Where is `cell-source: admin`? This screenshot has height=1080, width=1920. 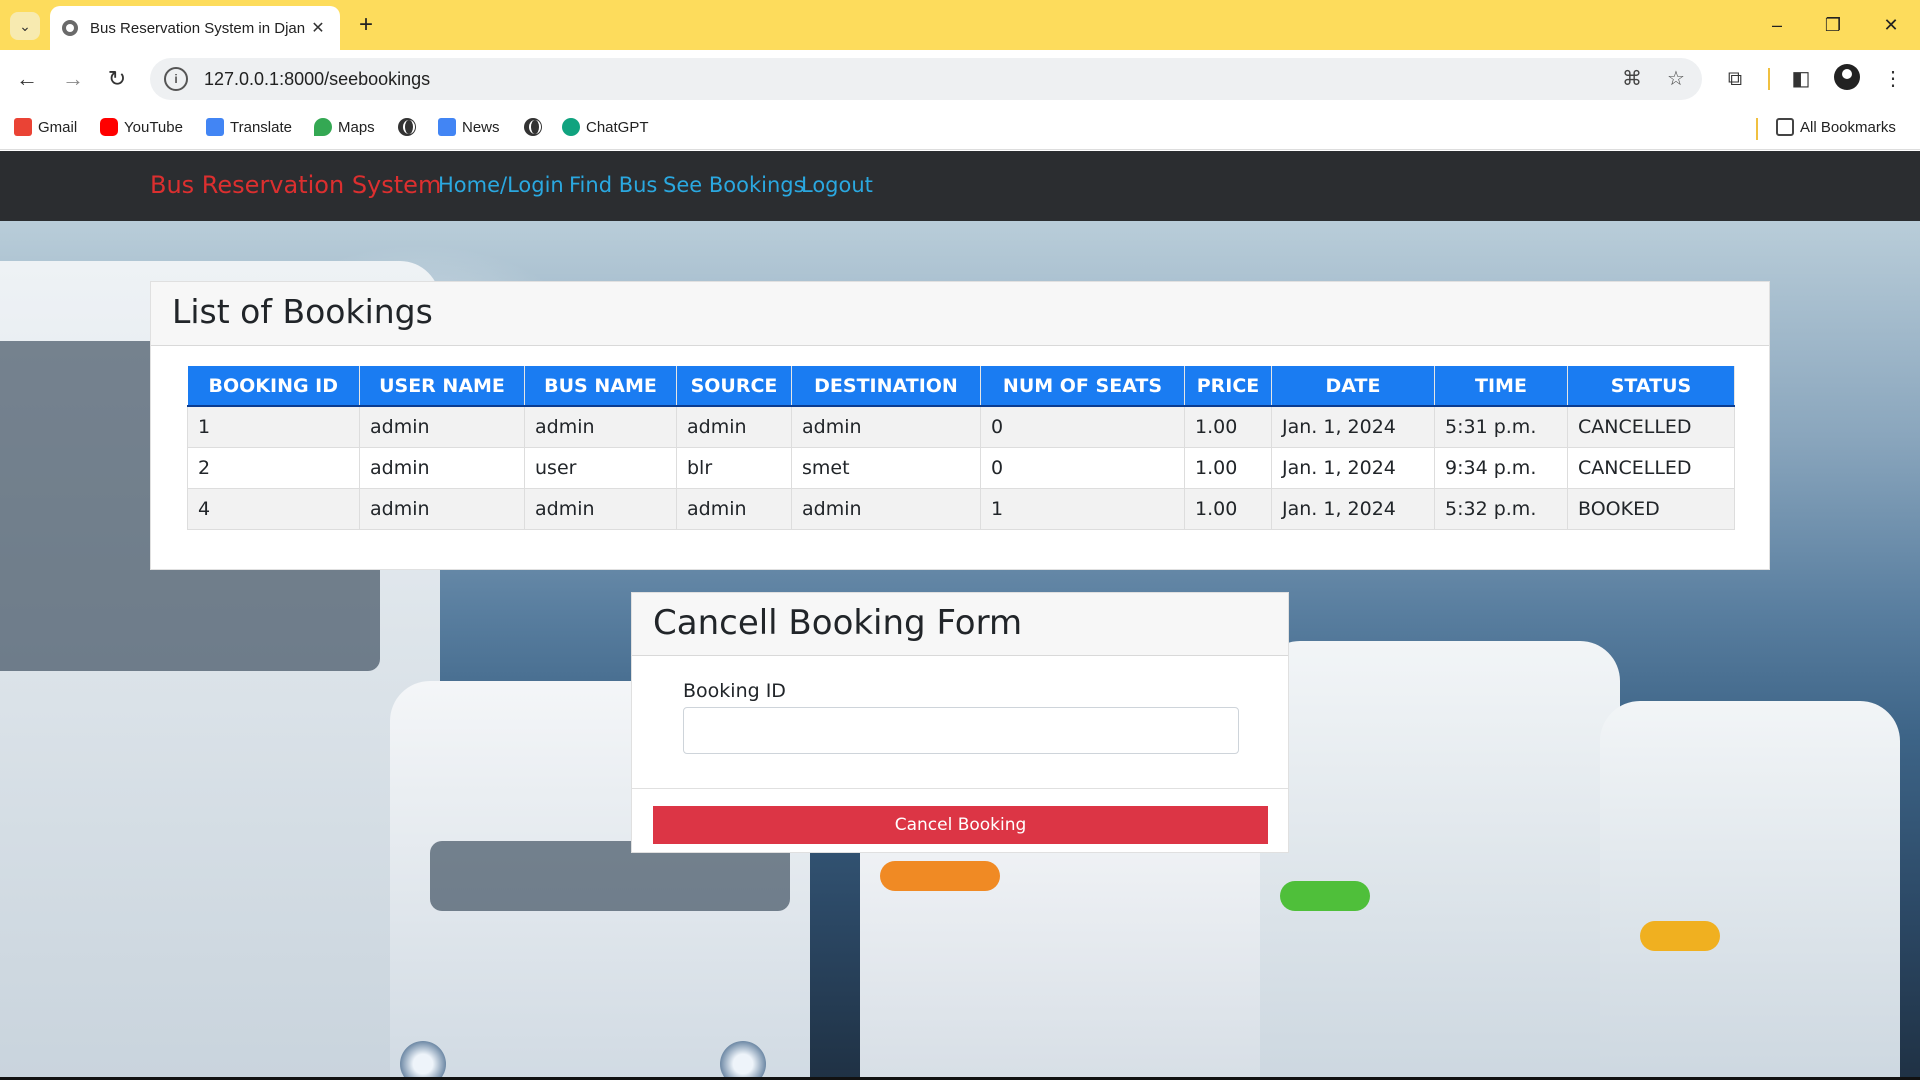 cell-source: admin is located at coordinates (734, 508).